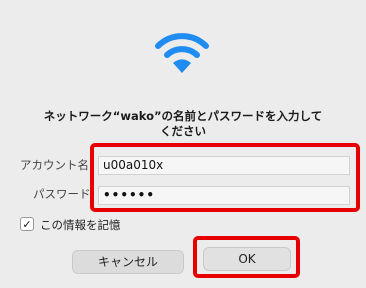 This screenshot has width=366, height=288. I want to click on remember-checkbox: ✓, so click(27, 224).